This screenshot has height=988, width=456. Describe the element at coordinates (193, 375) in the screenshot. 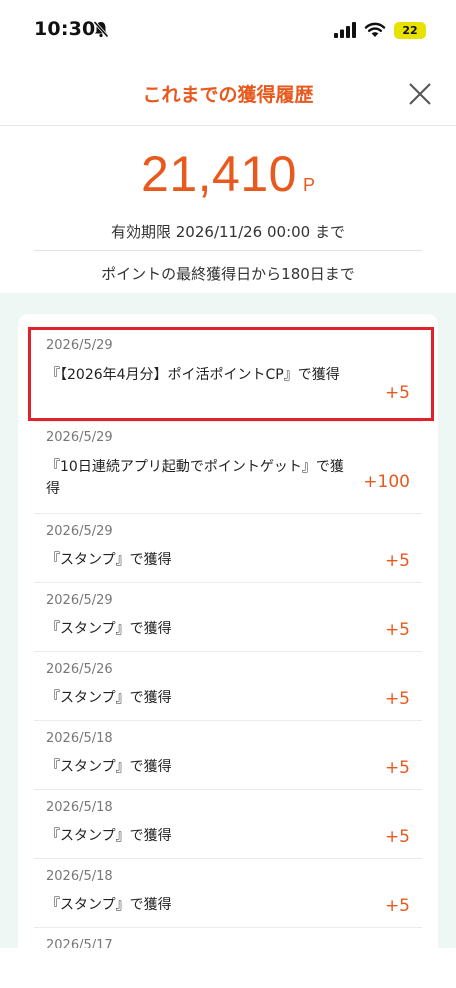

I see `entry-description: 『【2026年4月分】ポイ活ポイントCP』で獲得` at that location.